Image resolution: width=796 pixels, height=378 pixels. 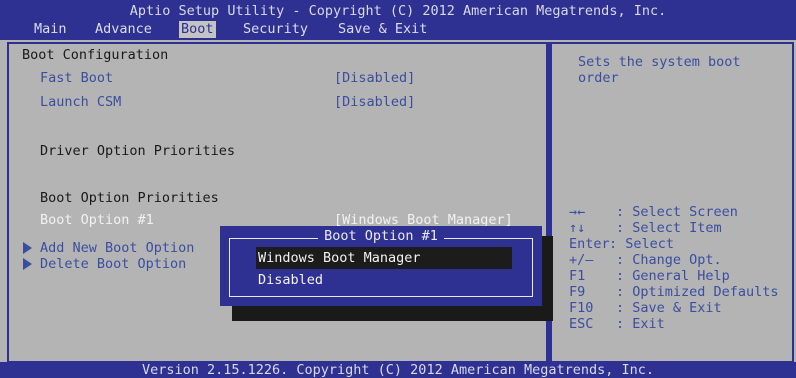 I want to click on key-change-opt: +/—: Change Opt., so click(x=645, y=260).